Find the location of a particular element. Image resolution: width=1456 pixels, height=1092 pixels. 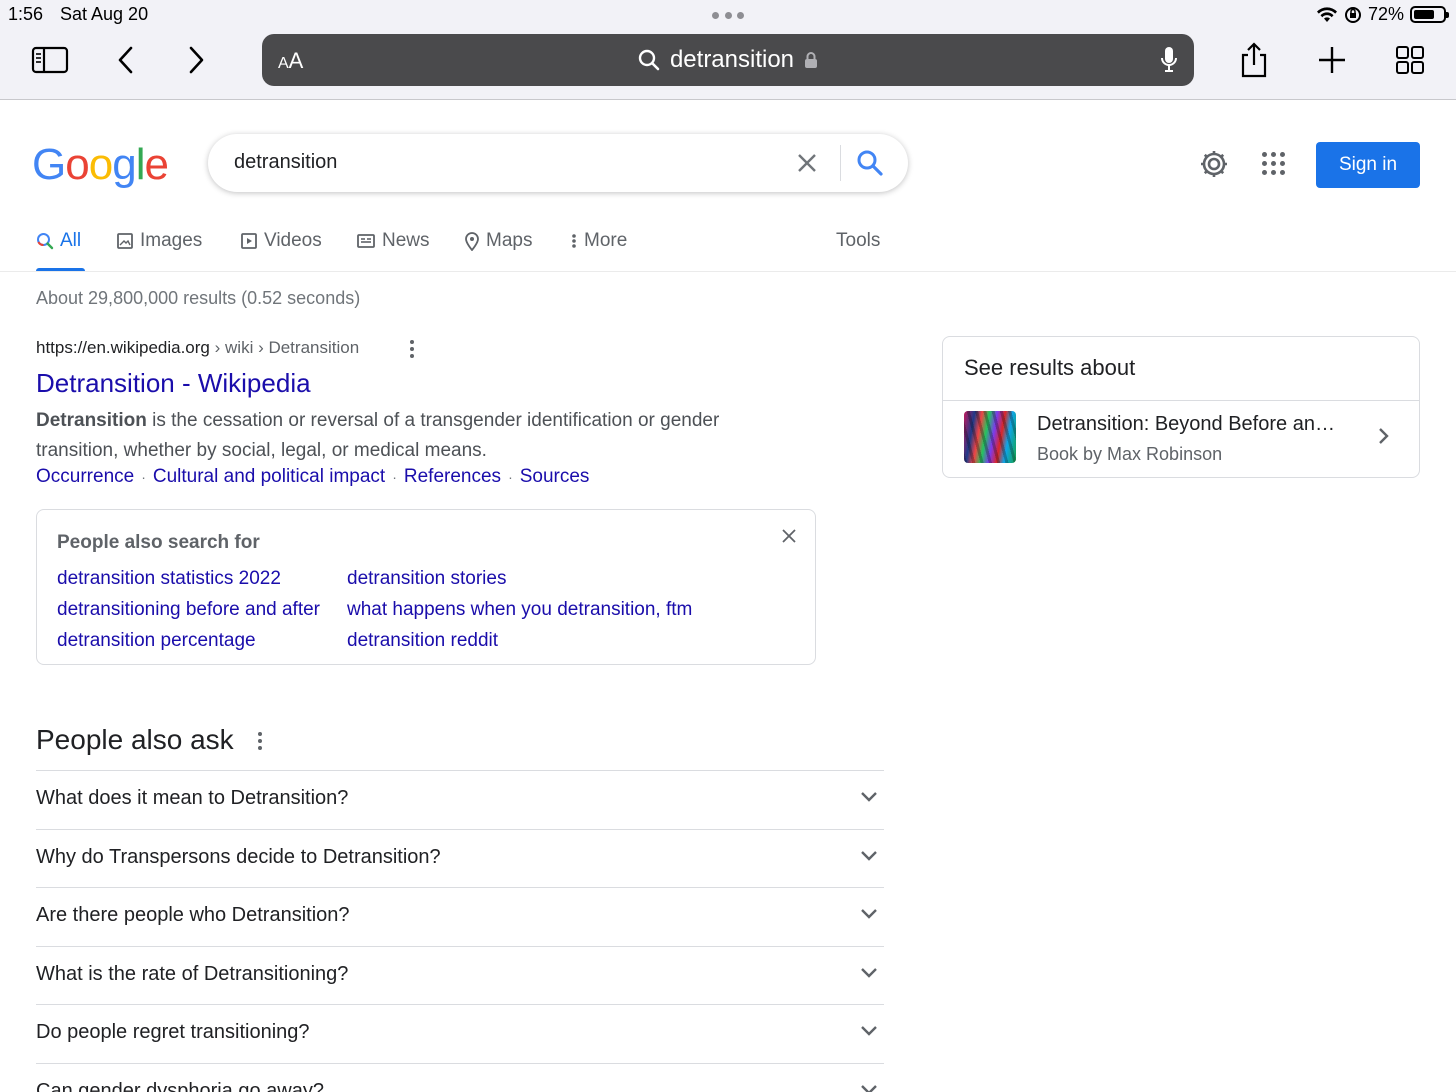

logo-letter: e is located at coordinates (156, 164).